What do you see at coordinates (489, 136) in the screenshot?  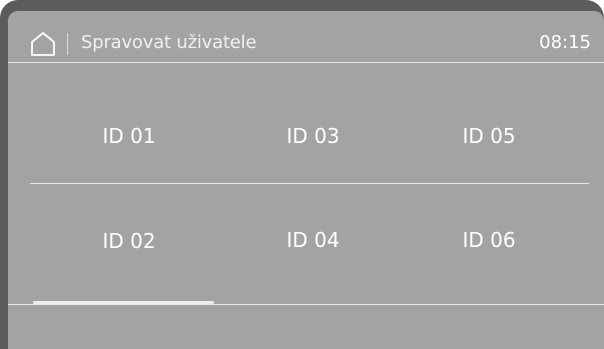 I see `user-item-id05: ID 05` at bounding box center [489, 136].